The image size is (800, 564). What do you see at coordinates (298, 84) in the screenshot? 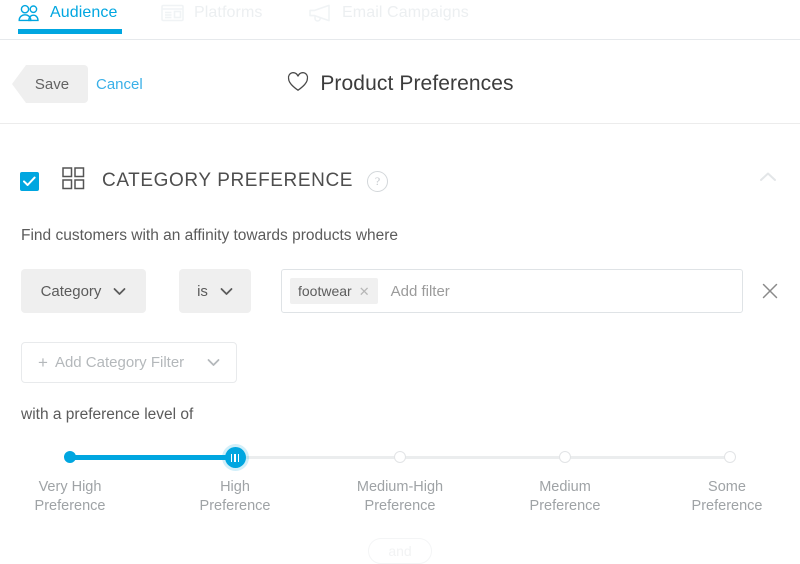
I see `heart-outline-icon` at bounding box center [298, 84].